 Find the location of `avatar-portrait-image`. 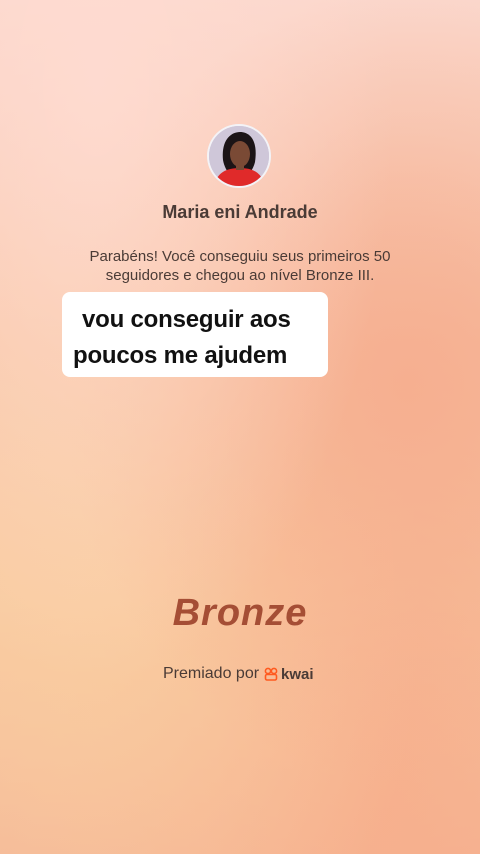

avatar-portrait-image is located at coordinates (239, 156).